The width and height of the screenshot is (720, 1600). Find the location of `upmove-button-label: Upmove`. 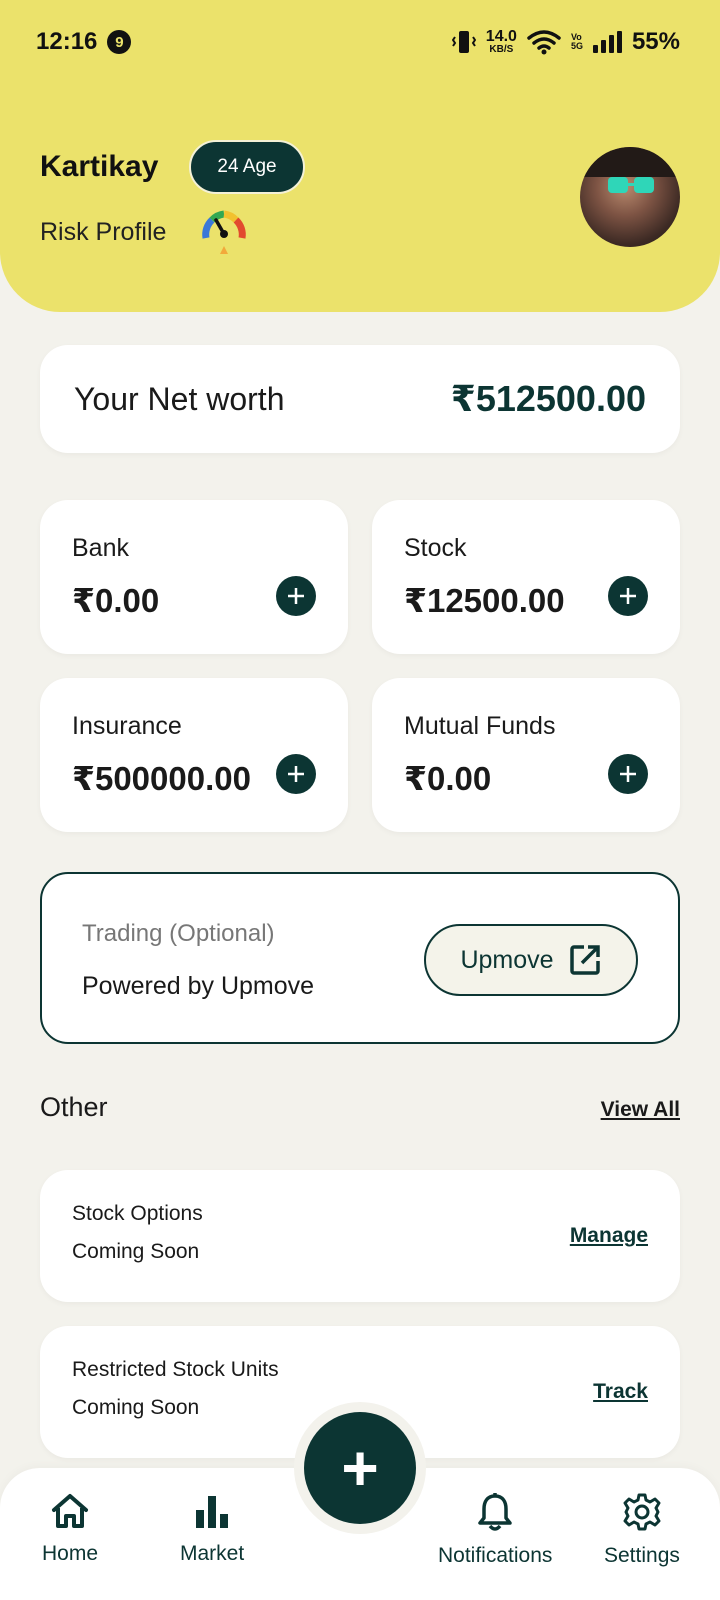

upmove-button-label: Upmove is located at coordinates (507, 959).